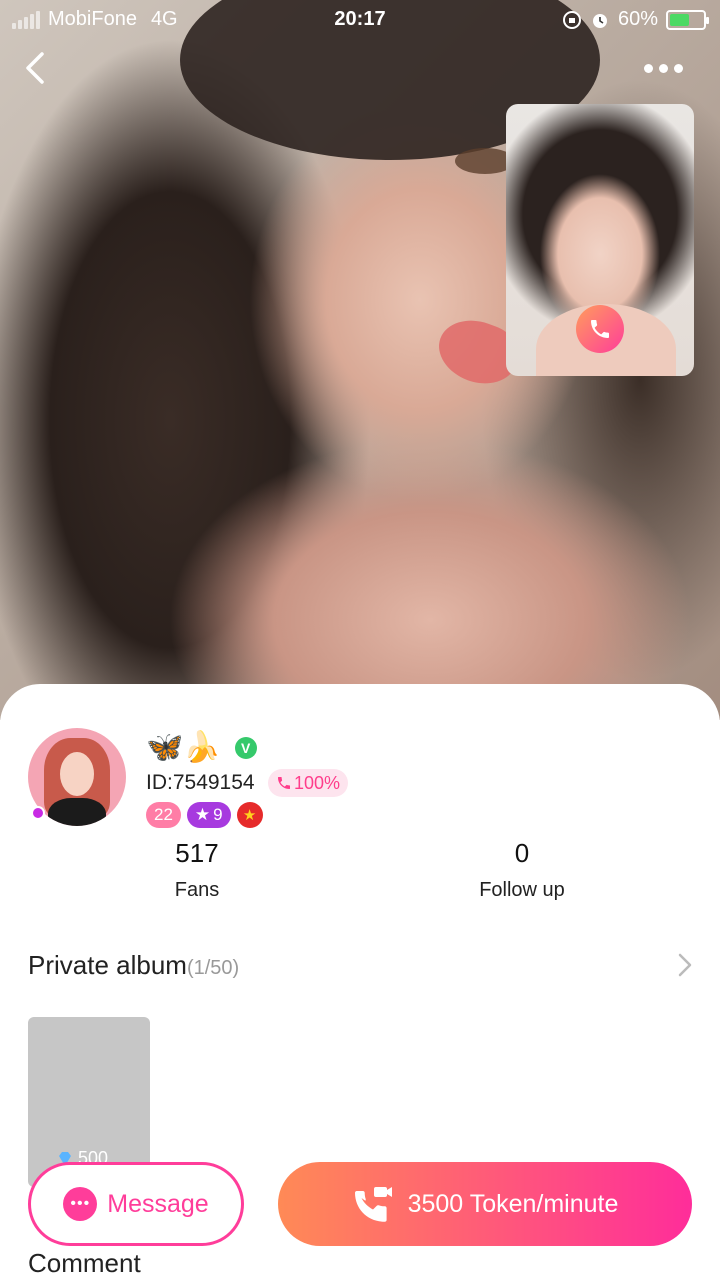  What do you see at coordinates (245, 747) in the screenshot?
I see `verified-icon: V` at bounding box center [245, 747].